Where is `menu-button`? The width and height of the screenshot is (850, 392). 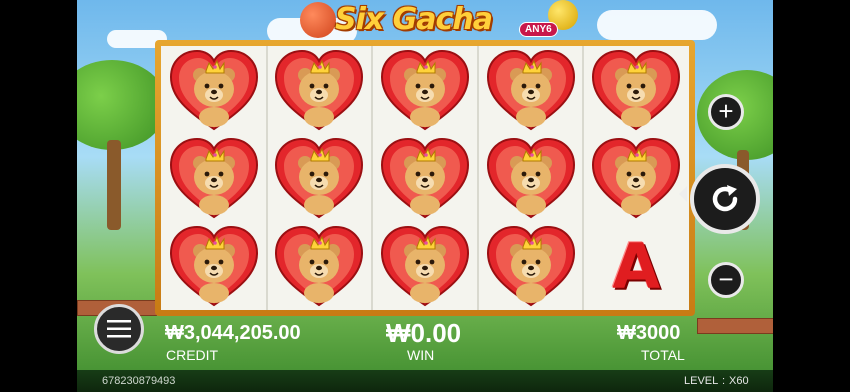
menu-button is located at coordinates (119, 329).